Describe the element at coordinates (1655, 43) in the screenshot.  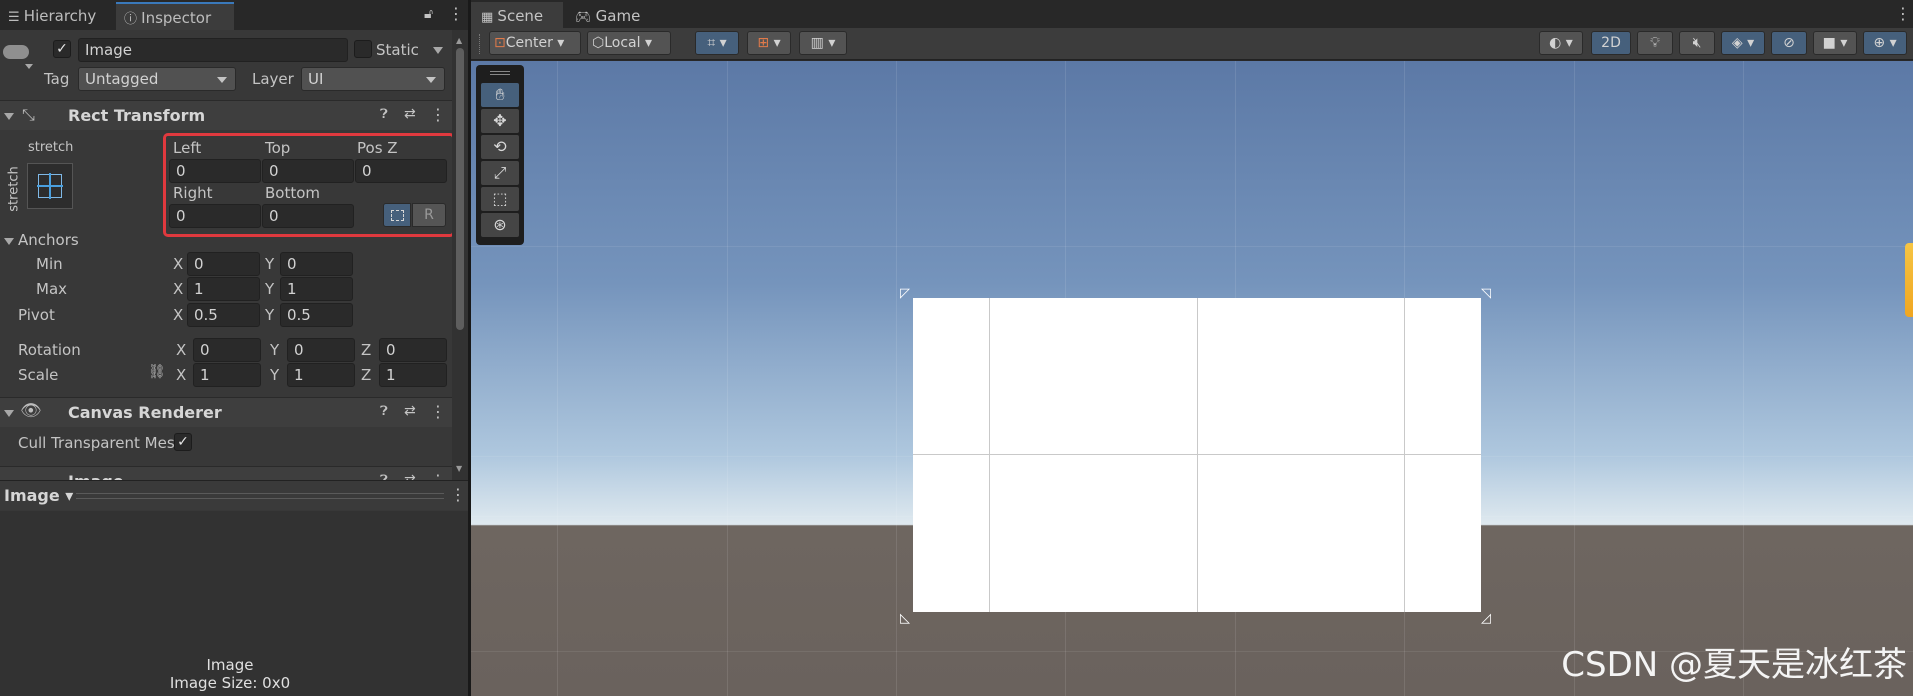
I see `lighting-toggle: 💡︎` at that location.